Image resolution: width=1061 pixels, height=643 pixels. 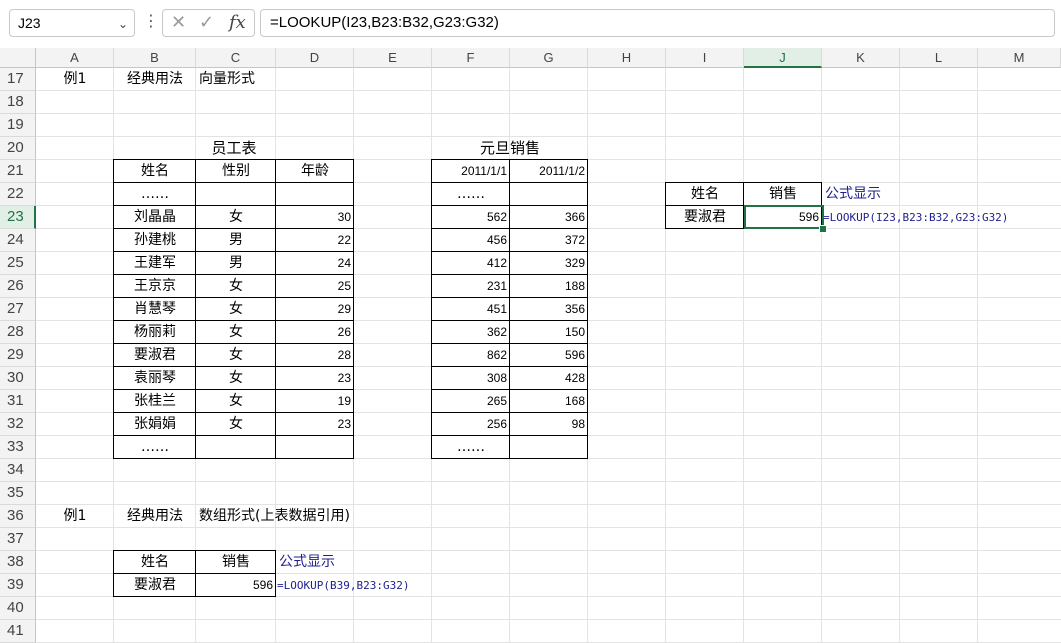 I want to click on row-header-39: 39, so click(x=18, y=585).